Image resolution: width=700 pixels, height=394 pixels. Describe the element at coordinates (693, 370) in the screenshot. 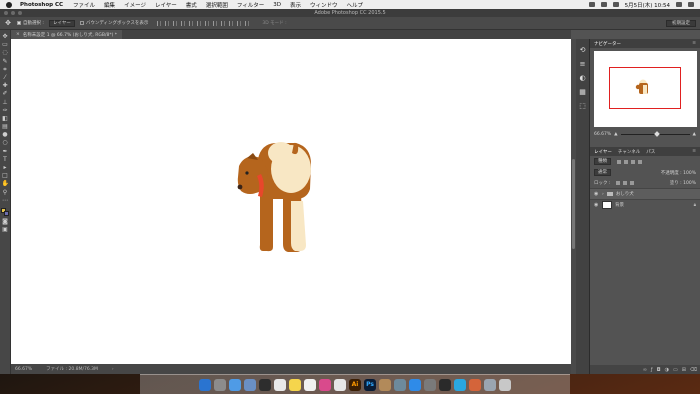

I see `trash-icon: ⌫` at that location.